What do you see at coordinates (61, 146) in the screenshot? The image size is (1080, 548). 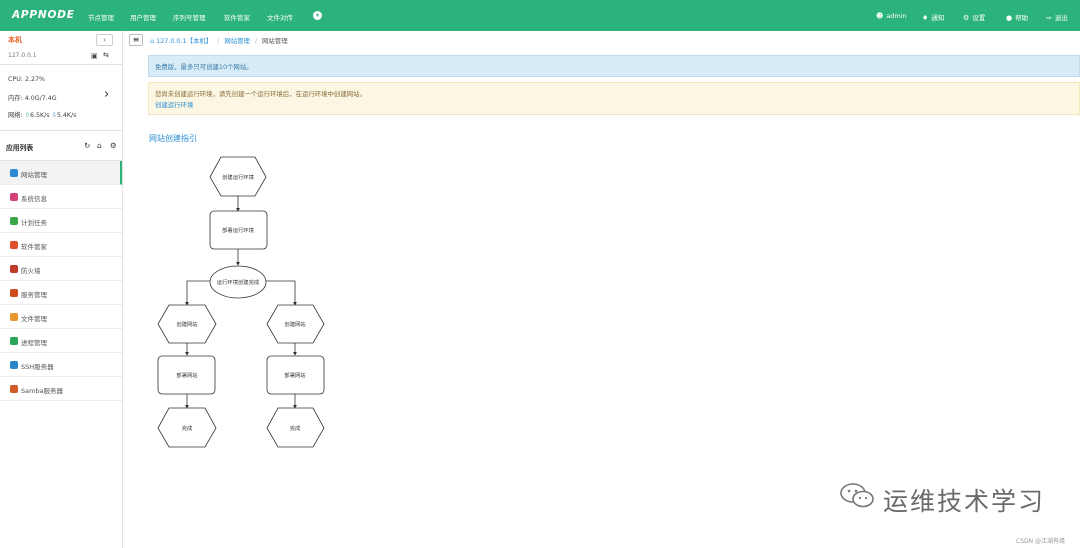 I see `app-list-header: 应用列表 ↻ ⌂ ⚙` at bounding box center [61, 146].